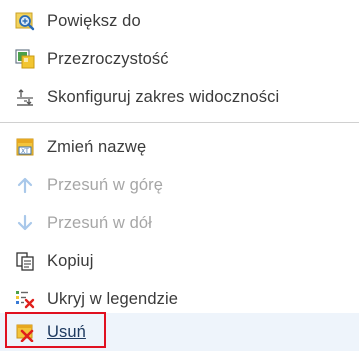 The image size is (359, 352). What do you see at coordinates (179, 21) in the screenshot?
I see `menu-item-zoom-to: Powiększ do` at bounding box center [179, 21].